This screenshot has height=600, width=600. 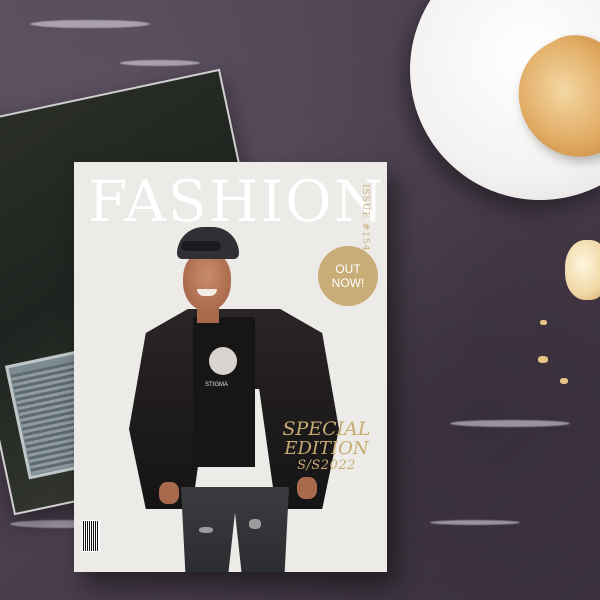 I want to click on right-hand, so click(x=307, y=488).